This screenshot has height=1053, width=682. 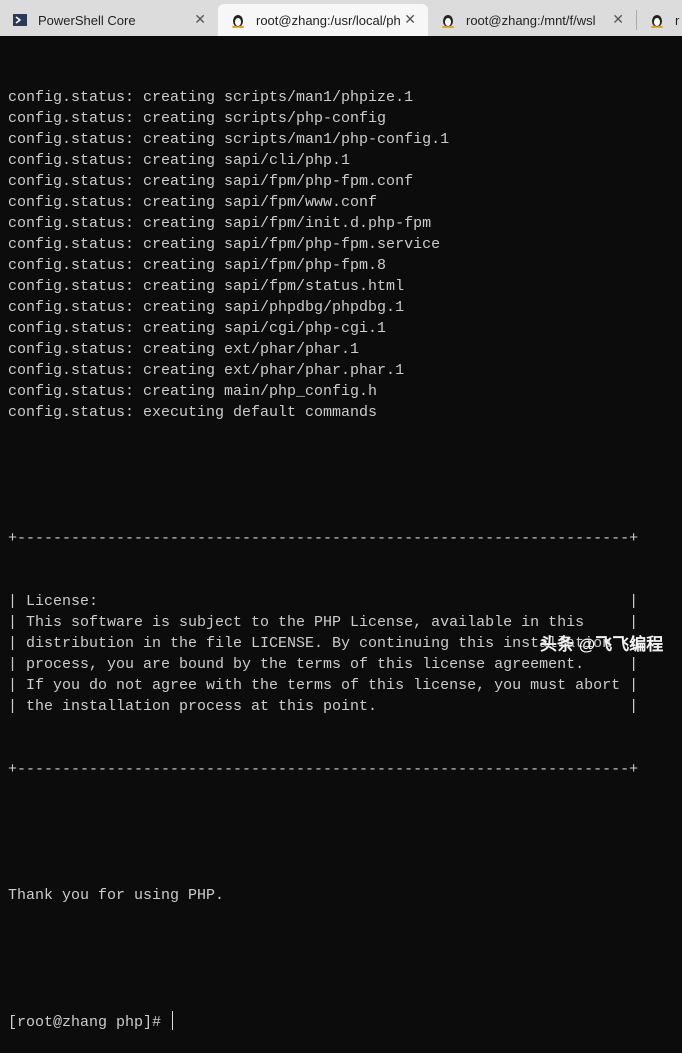 What do you see at coordinates (323, 601) in the screenshot?
I see `license-line: | License: |` at bounding box center [323, 601].